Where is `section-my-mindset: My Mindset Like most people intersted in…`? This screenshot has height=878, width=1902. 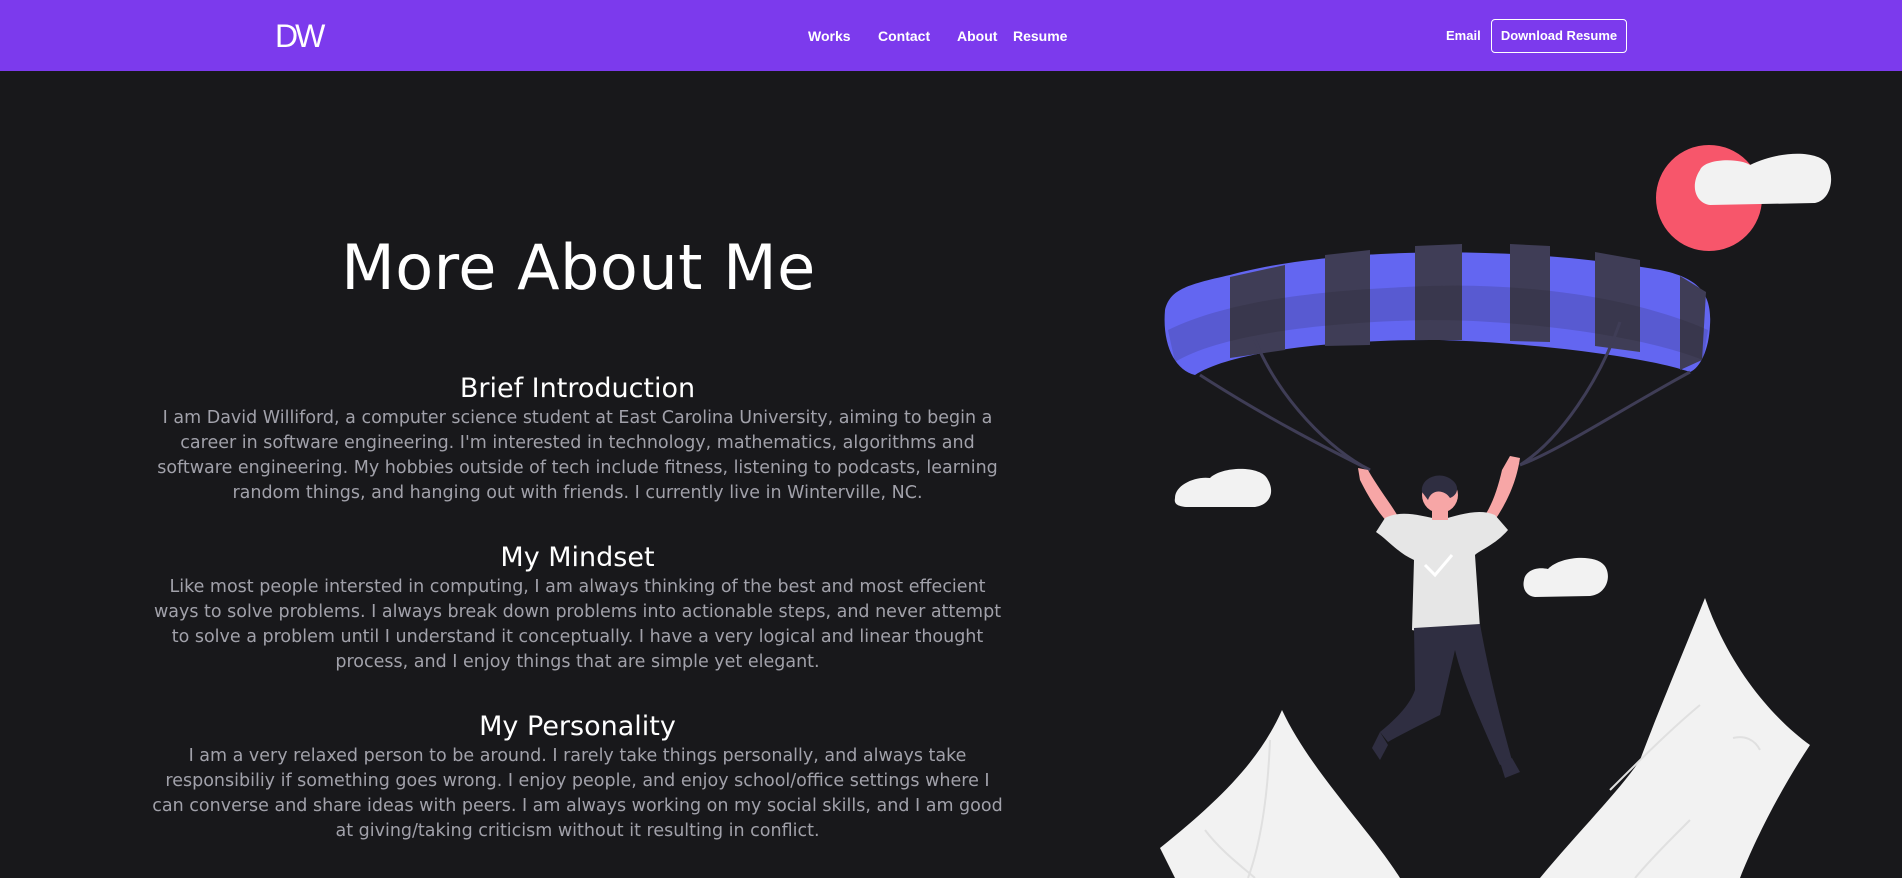 section-my-mindset: My Mindset Like most people intersted in… is located at coordinates (577, 608).